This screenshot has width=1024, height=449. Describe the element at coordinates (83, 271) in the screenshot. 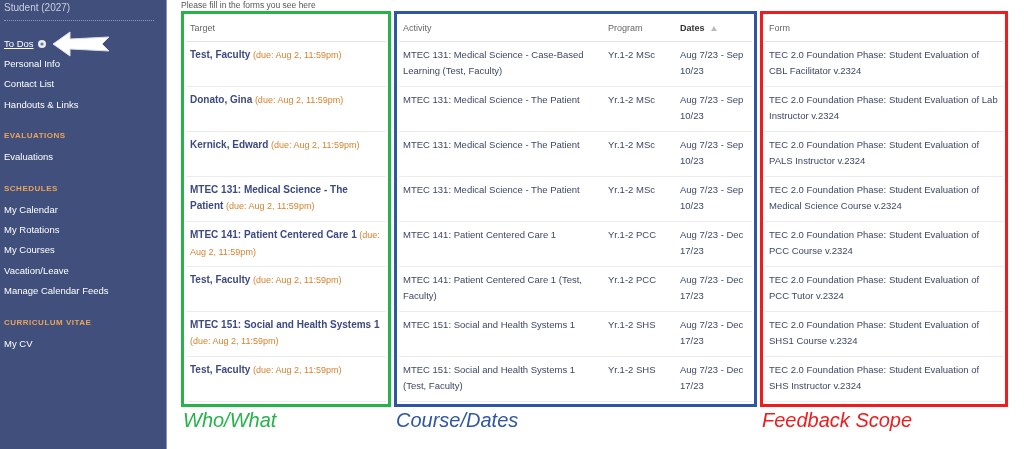

I see `nav-link: Vacation/Leave` at that location.